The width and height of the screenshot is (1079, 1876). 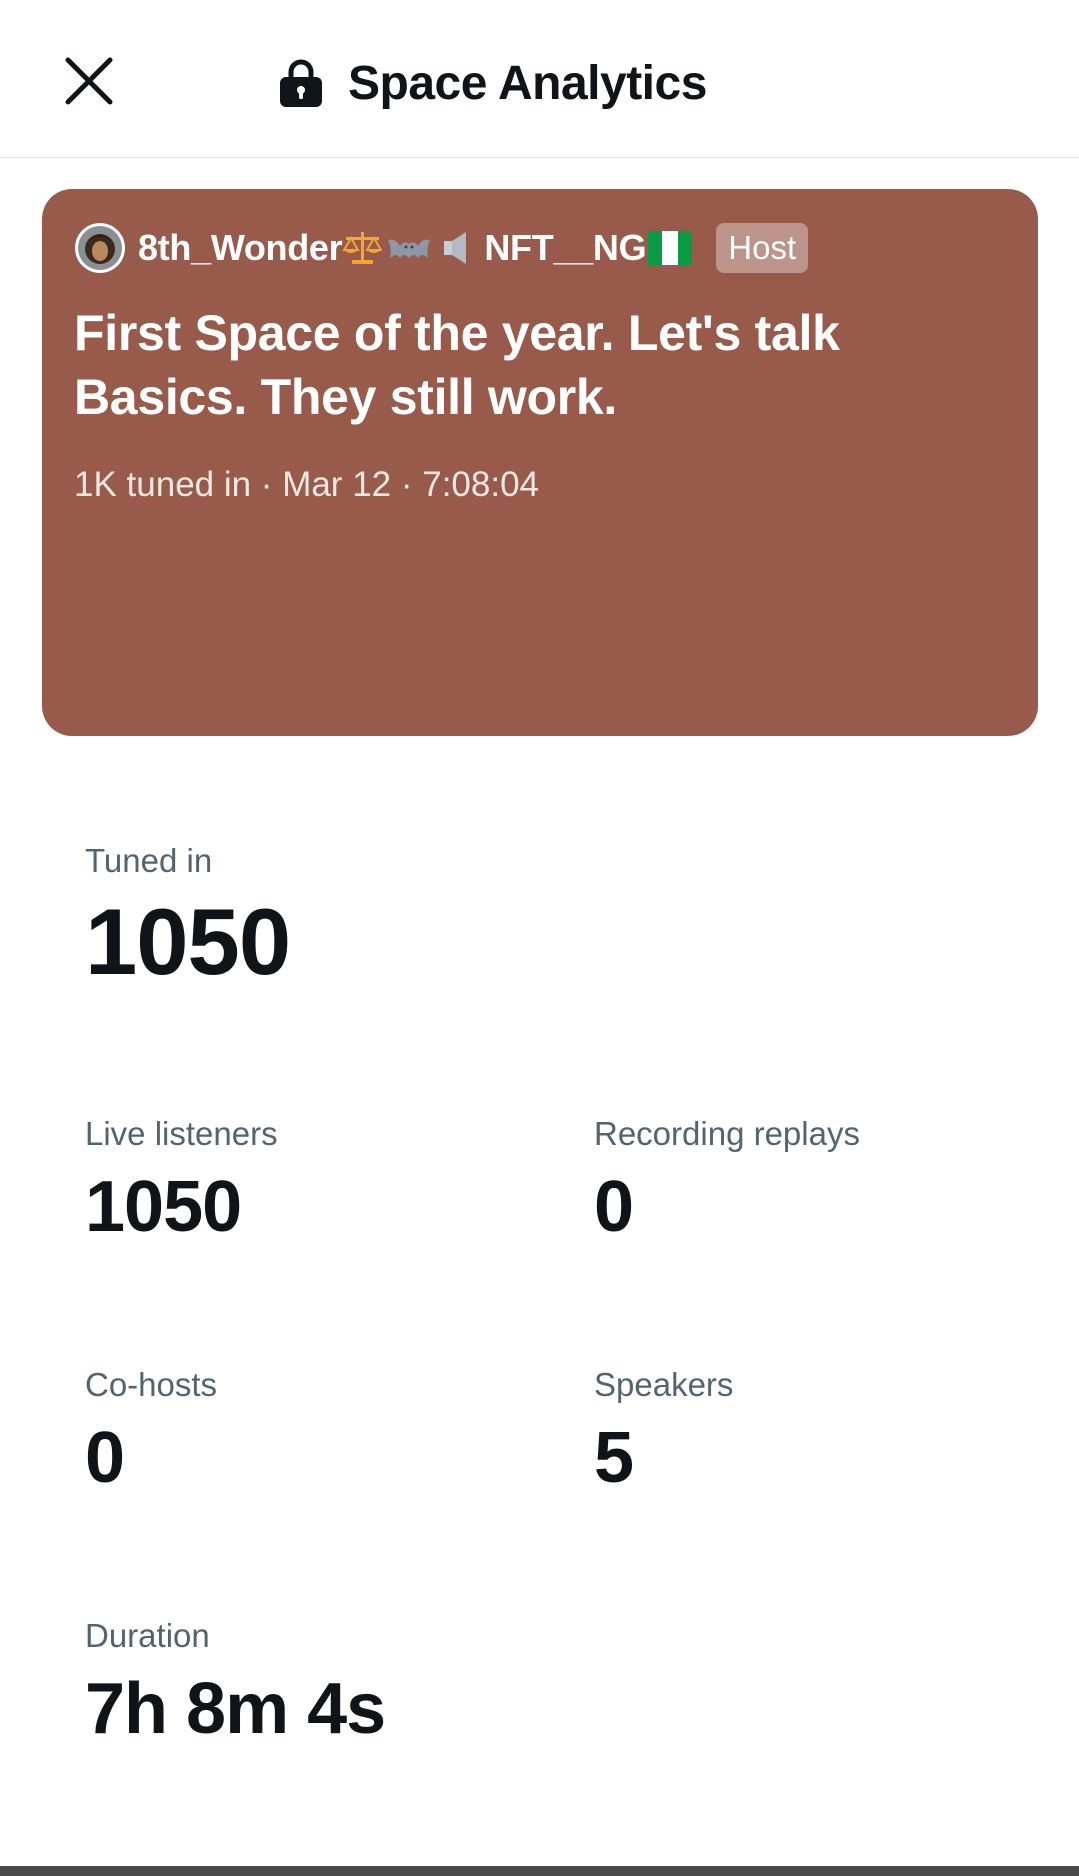 I want to click on space-meta: 1K tuned in · Mar 12 · 7:08:04, so click(x=306, y=484).